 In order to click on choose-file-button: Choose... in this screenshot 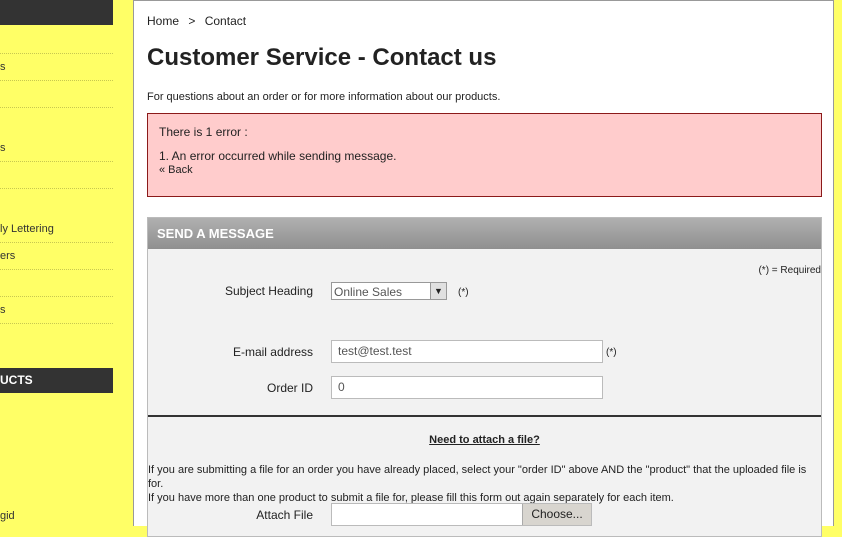, I will do `click(556, 514)`.